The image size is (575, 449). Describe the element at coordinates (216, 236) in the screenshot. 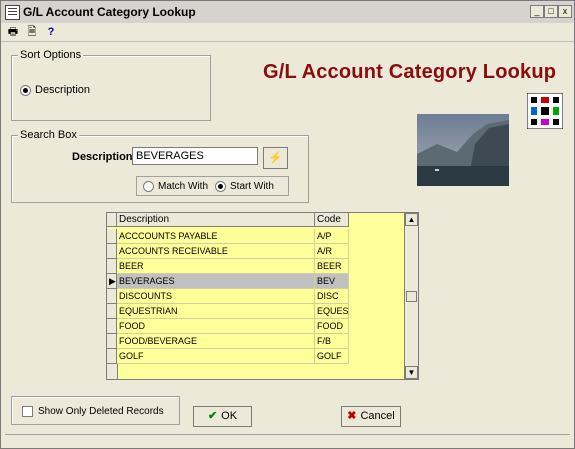

I see `cell-description: ACCCOUNTS PAYABLE` at that location.